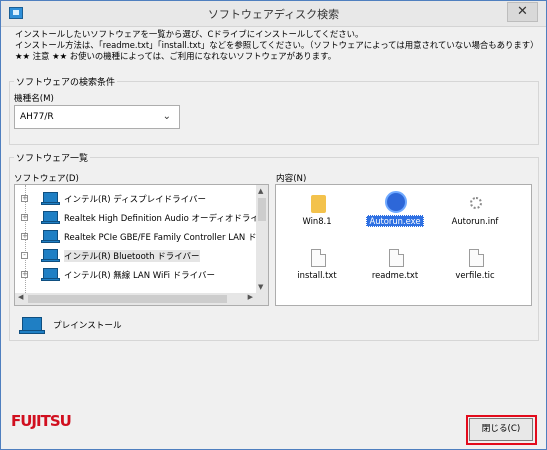  Describe the element at coordinates (37, 117) in the screenshot. I see `model-value: AH77/R` at that location.